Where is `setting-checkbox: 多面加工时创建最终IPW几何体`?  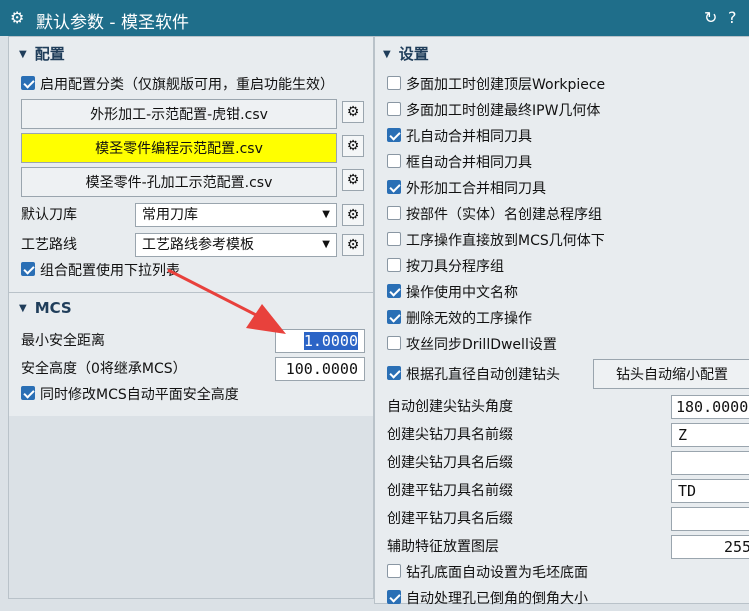 setting-checkbox: 多面加工时创建最终IPW几何体 is located at coordinates (493, 111).